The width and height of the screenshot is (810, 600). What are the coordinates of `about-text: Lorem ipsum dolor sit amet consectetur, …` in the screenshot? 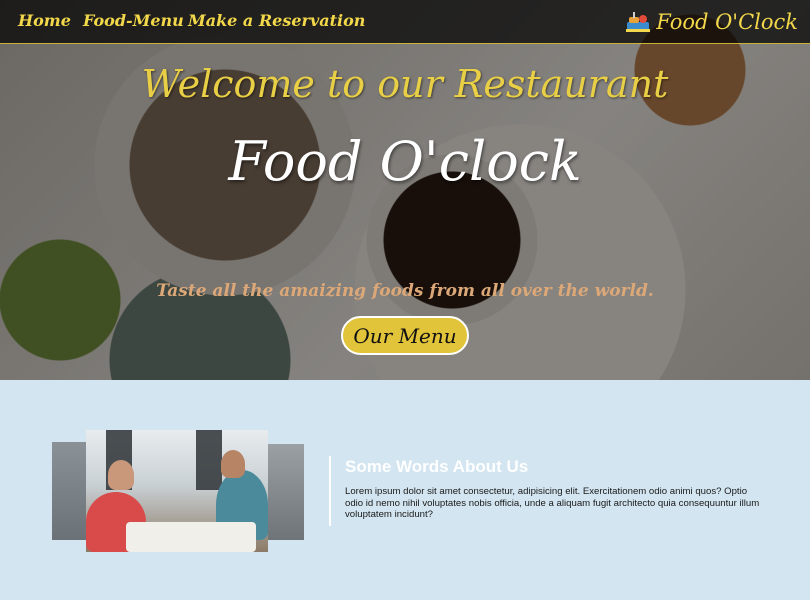 It's located at (552, 503).